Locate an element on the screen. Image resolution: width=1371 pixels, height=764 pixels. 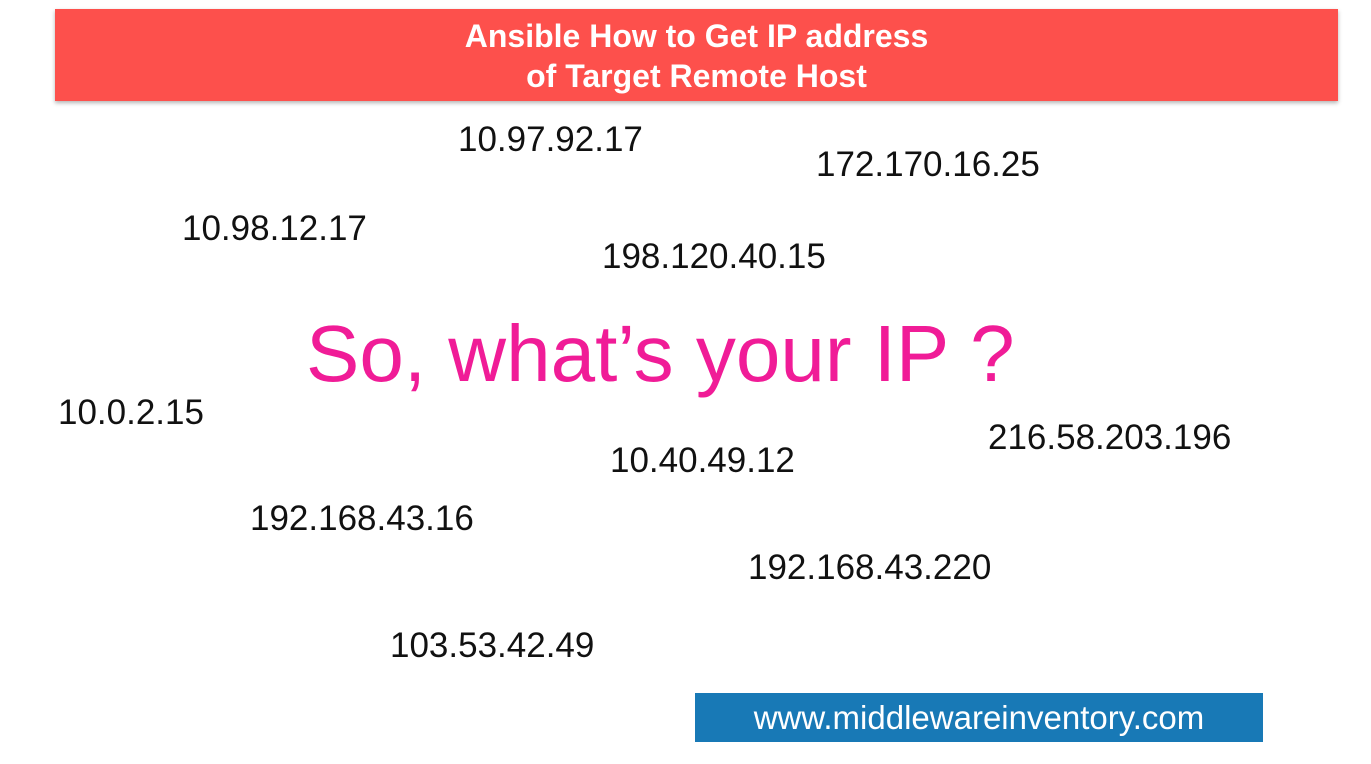
ip-address: 198.120.40.15 is located at coordinates (714, 256).